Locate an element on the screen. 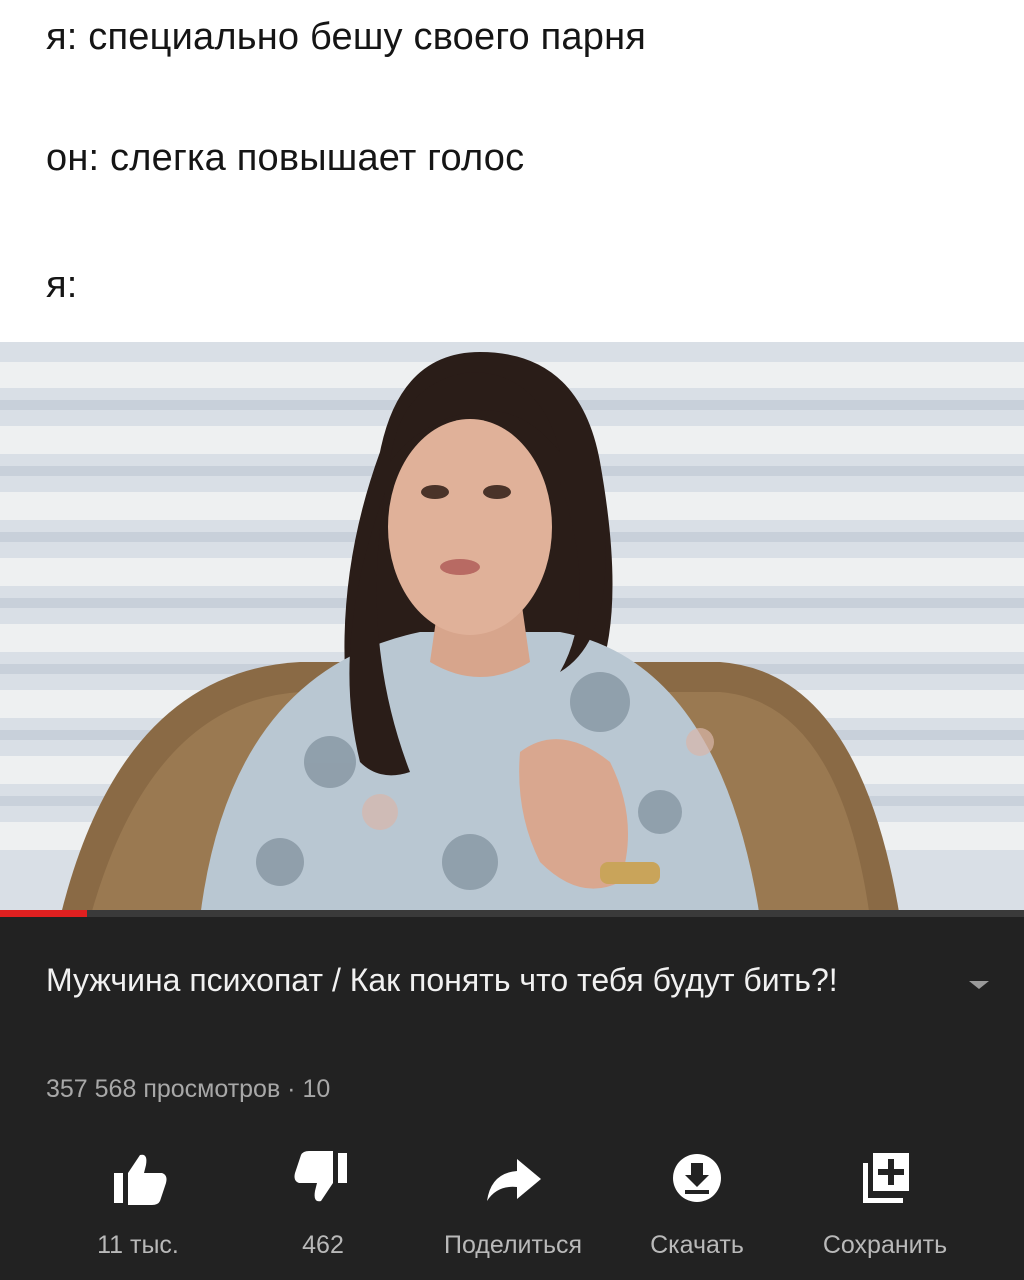 This screenshot has height=1280, width=1024. download-button: Скачать is located at coordinates (697, 1204).